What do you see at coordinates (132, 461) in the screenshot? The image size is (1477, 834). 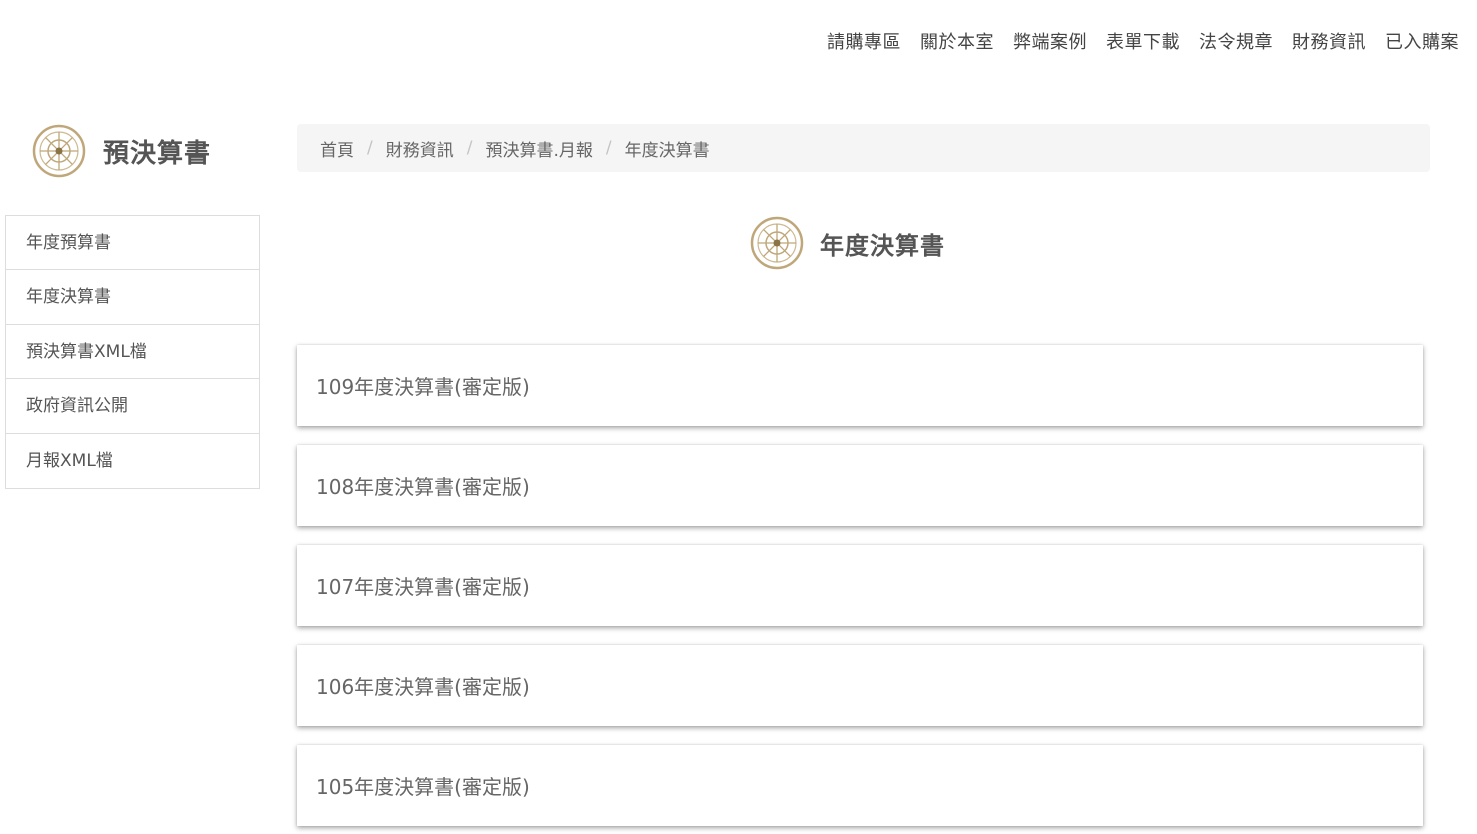 I see `sidebar-item-monthly-xml: 月報XML檔` at bounding box center [132, 461].